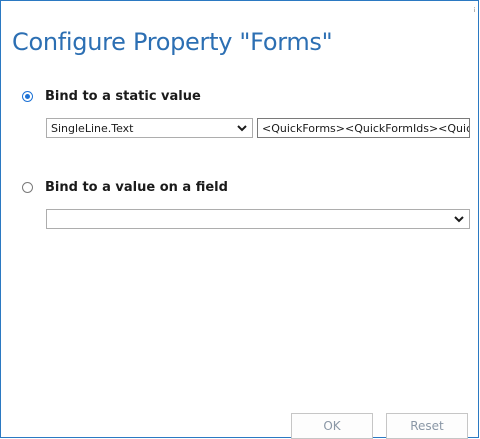  What do you see at coordinates (474, 8) in the screenshot?
I see `corner-mark: ꜟ` at bounding box center [474, 8].